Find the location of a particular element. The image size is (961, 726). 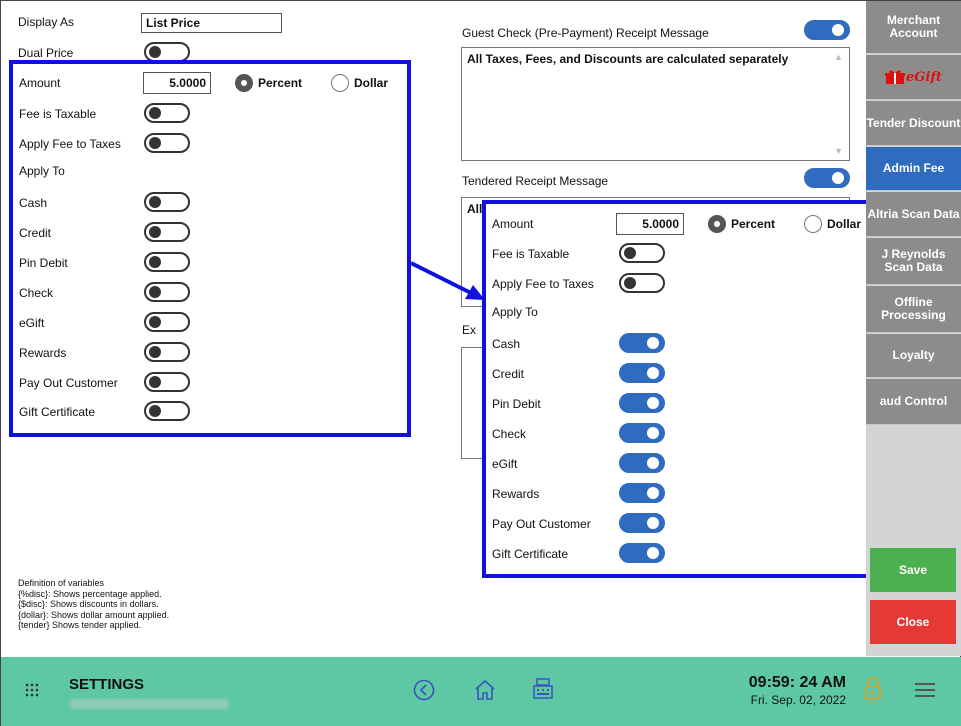

zoom-toggle-gift-certificate is located at coordinates (642, 553).